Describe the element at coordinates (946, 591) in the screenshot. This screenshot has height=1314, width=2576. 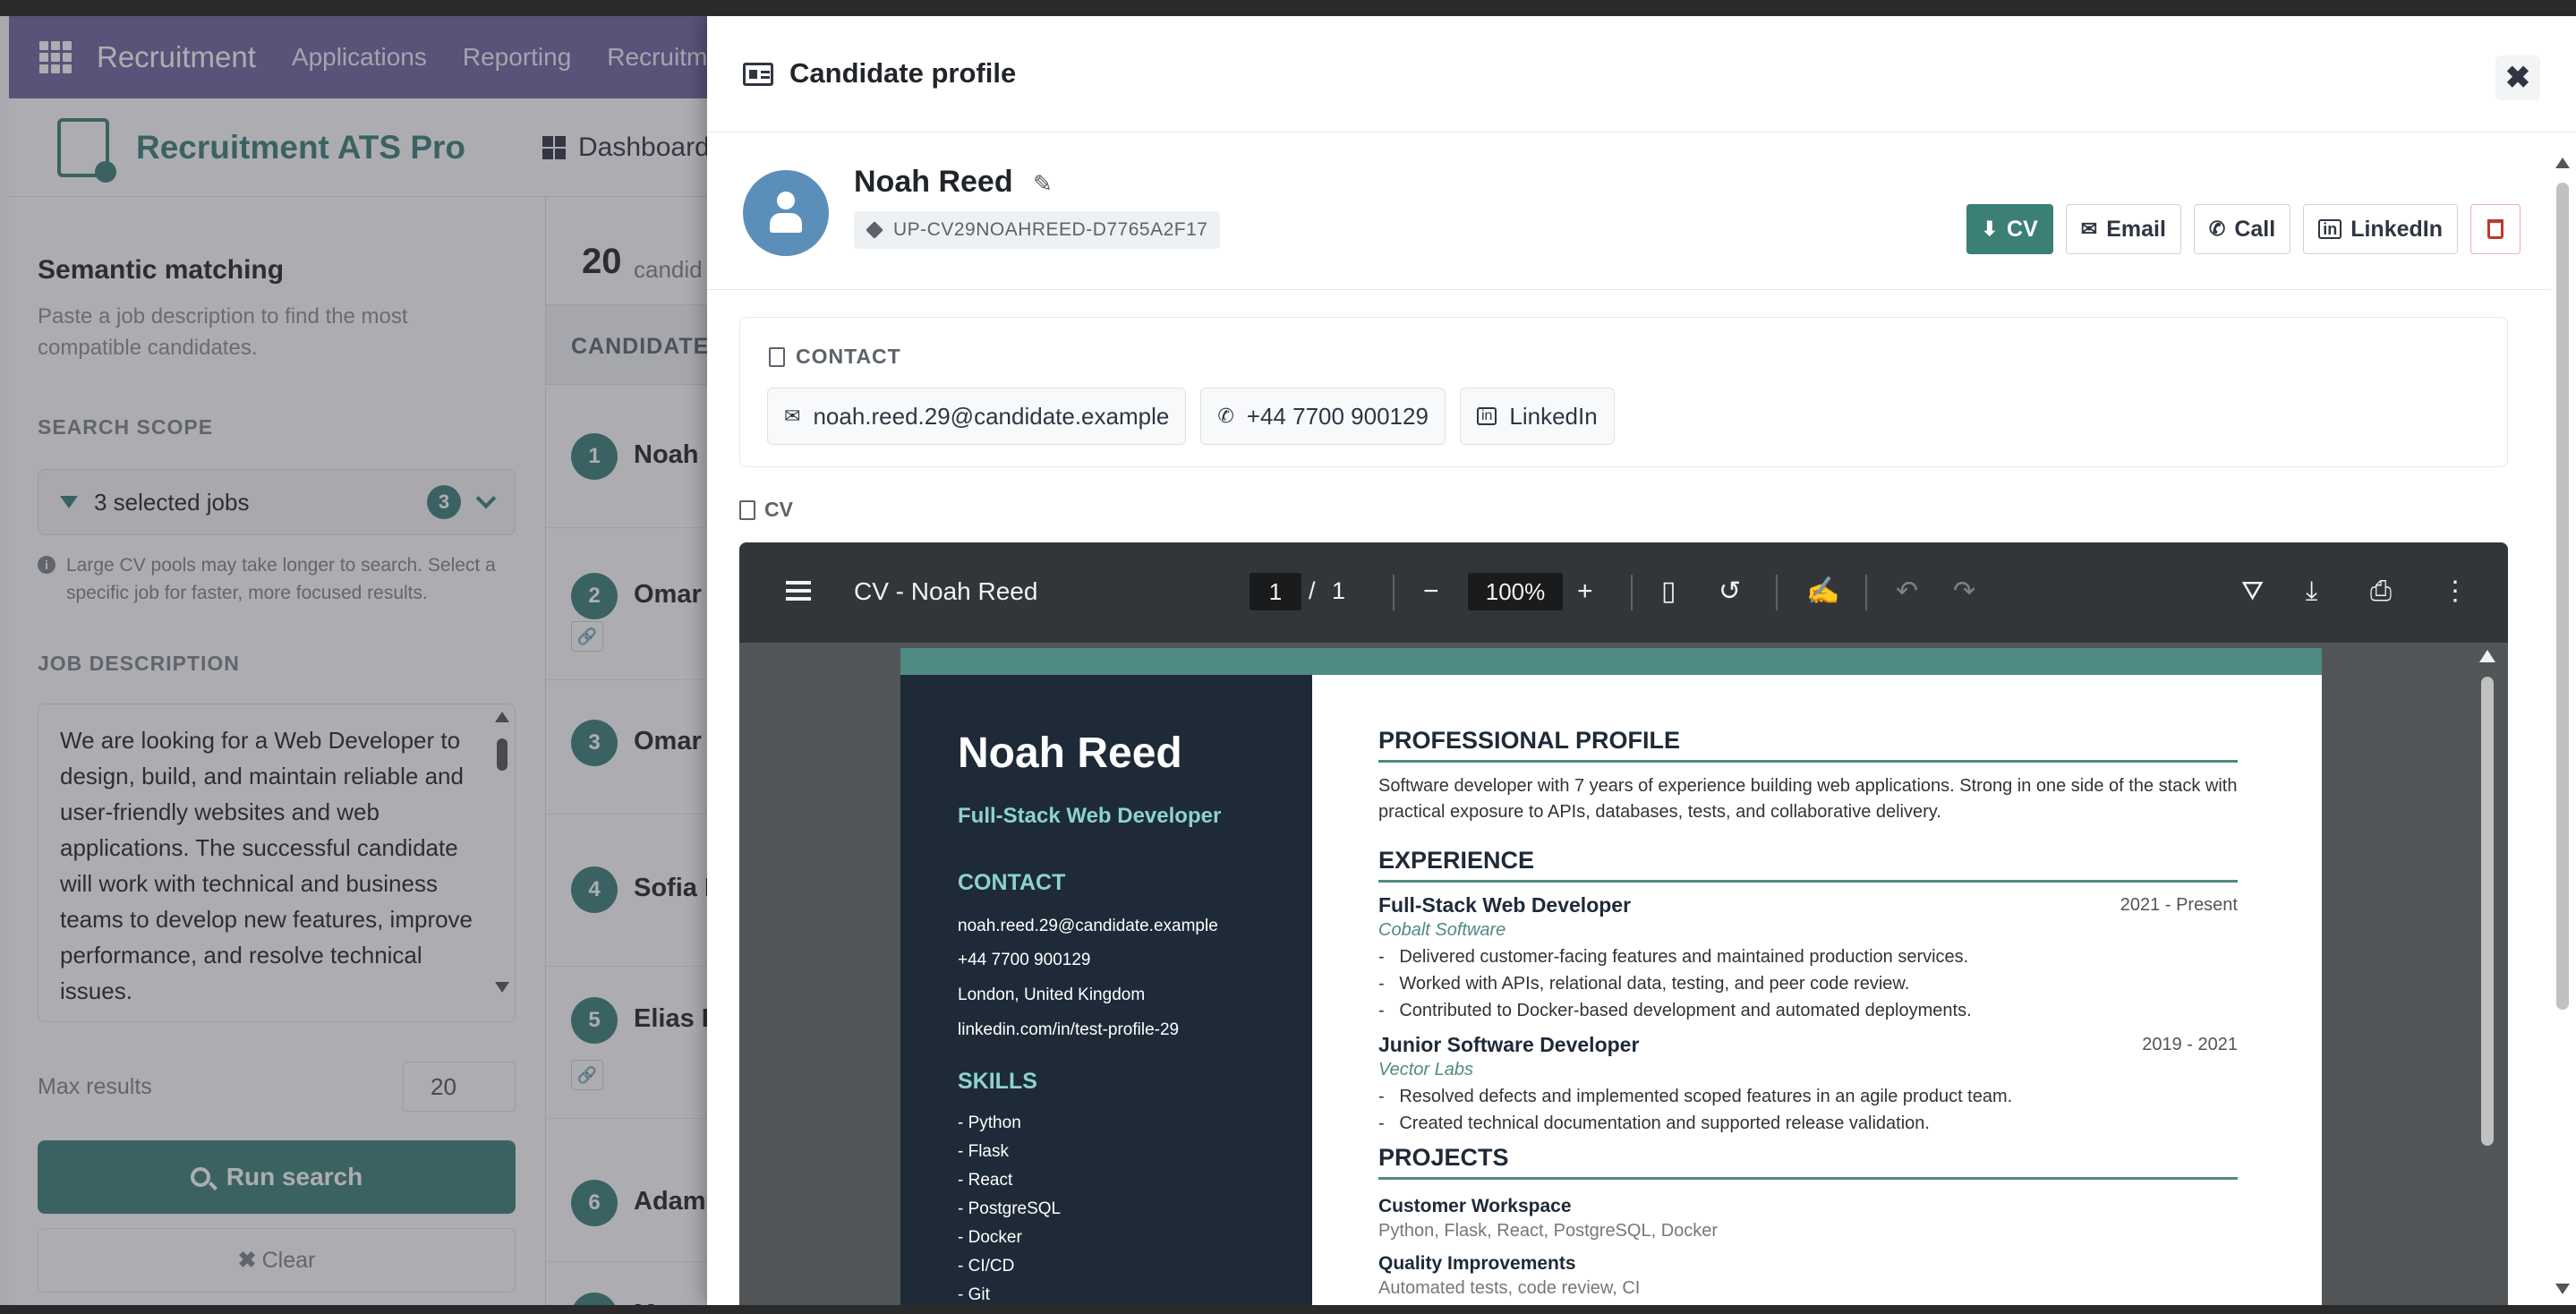
I see `pdf-title: CV - Noah Reed` at that location.